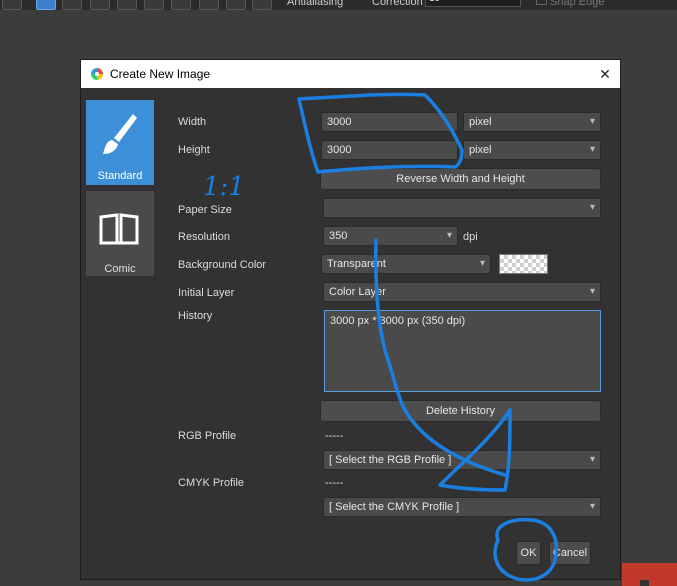 Image resolution: width=677 pixels, height=586 pixels. I want to click on width-unit-dropdown: pixel, so click(532, 122).